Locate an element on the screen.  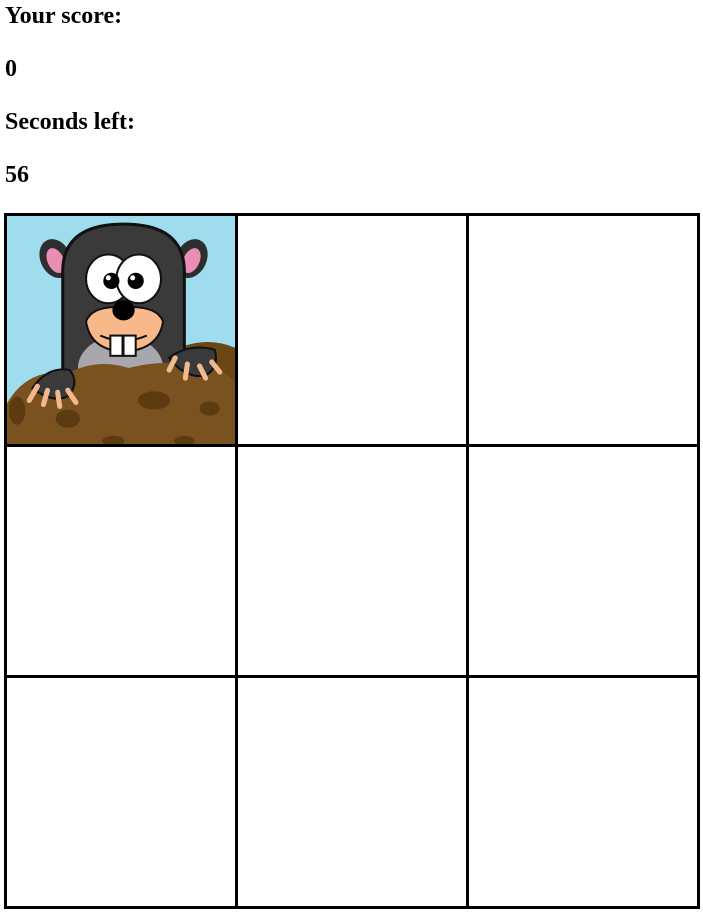
time-left-value: 56 is located at coordinates (17, 175).